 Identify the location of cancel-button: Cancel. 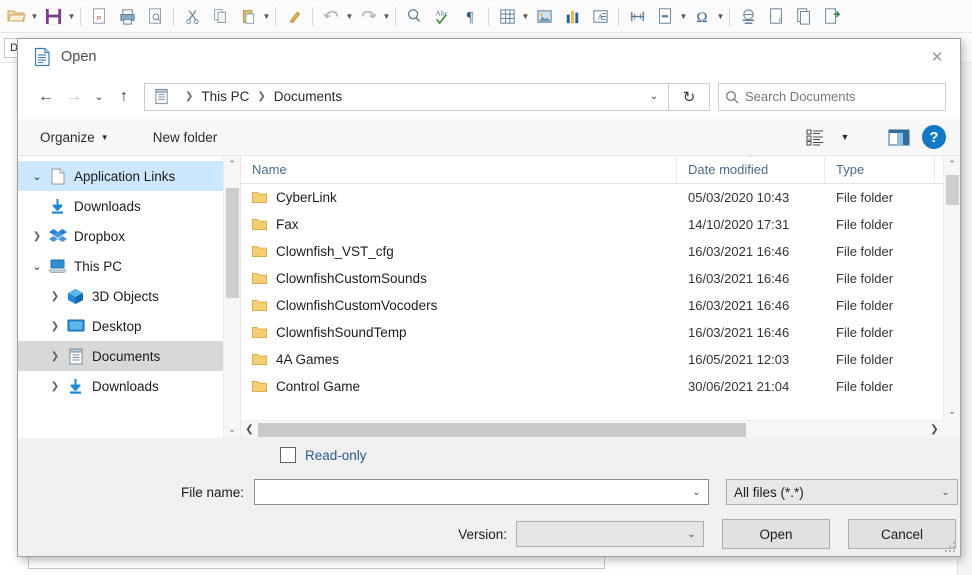
(902, 534).